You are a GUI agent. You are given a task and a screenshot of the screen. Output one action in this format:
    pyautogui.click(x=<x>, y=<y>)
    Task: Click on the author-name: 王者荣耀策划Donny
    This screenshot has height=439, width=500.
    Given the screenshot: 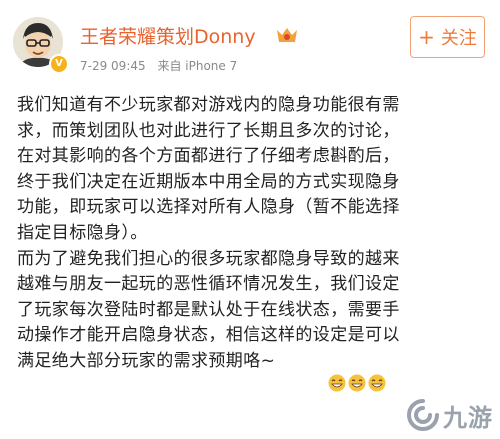 What is the action you would take?
    pyautogui.click(x=168, y=35)
    